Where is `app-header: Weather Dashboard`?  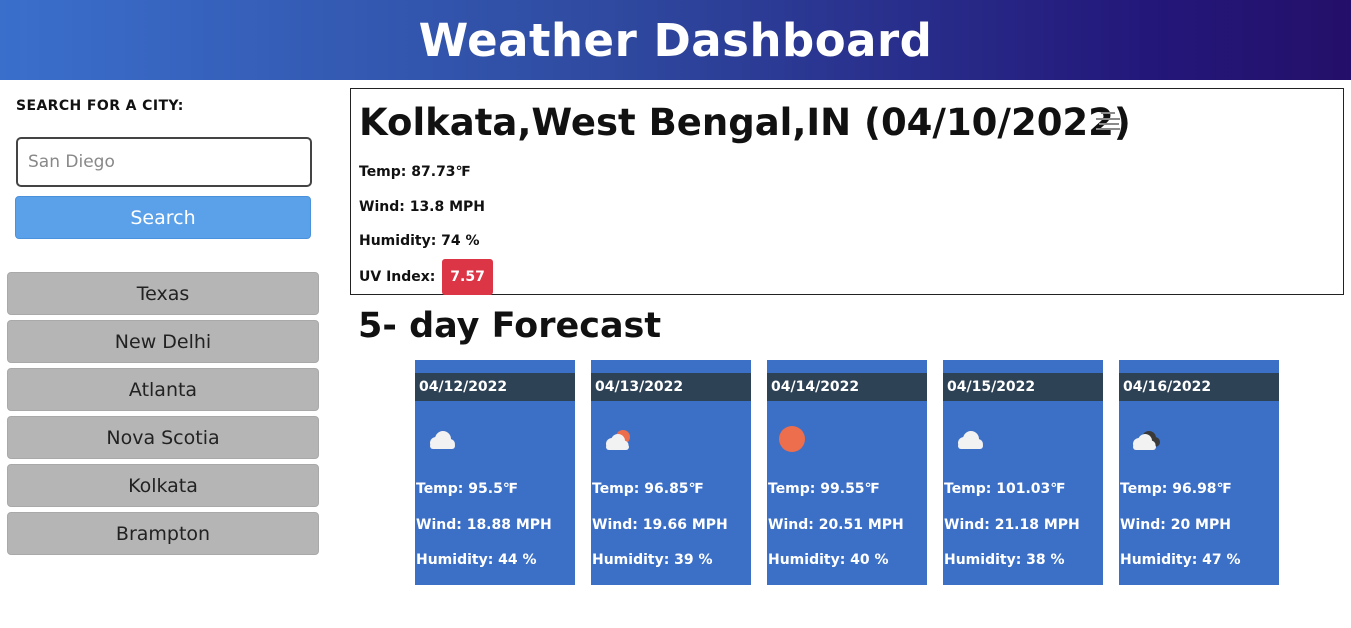
app-header: Weather Dashboard is located at coordinates (675, 40).